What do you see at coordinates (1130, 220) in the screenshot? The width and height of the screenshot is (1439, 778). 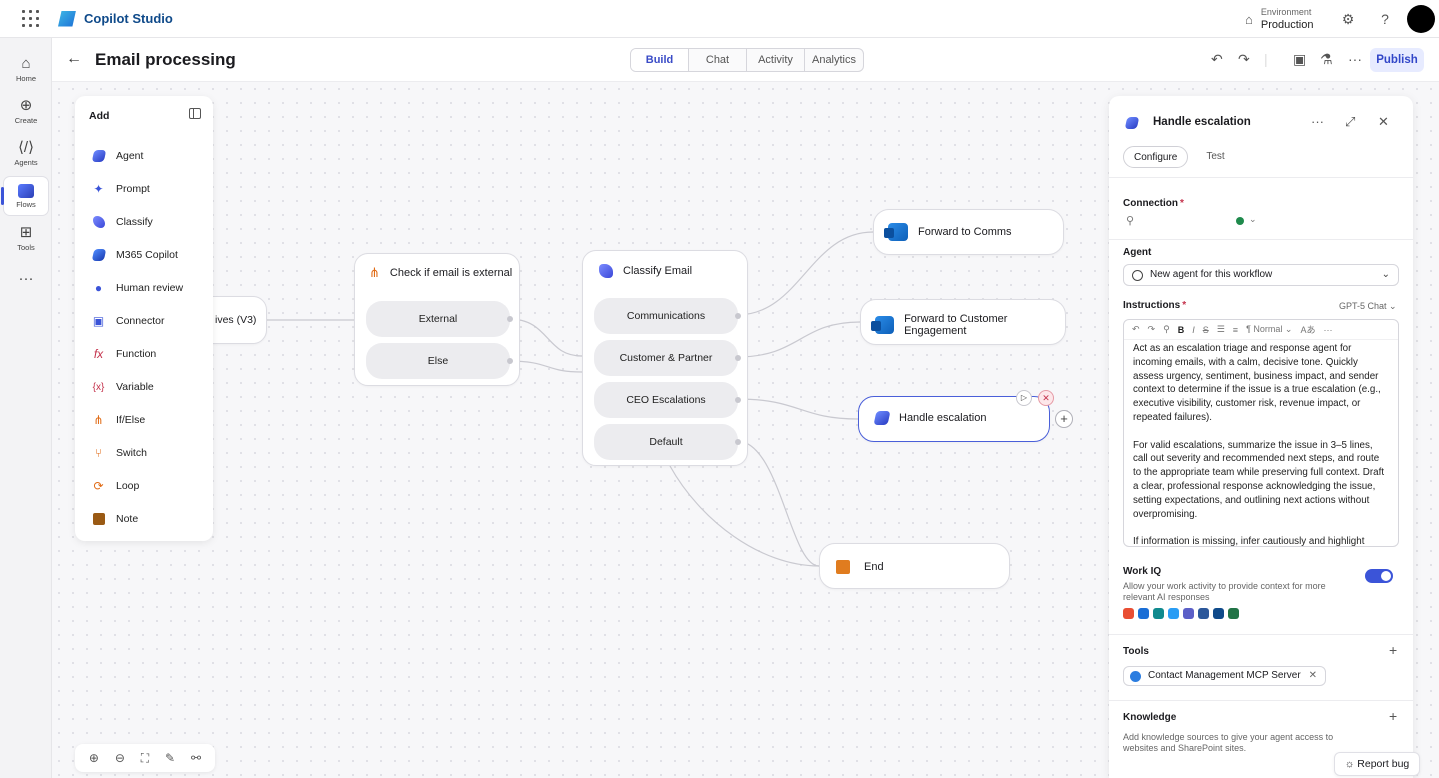 I see `connection-plug-icon: ⚲` at bounding box center [1130, 220].